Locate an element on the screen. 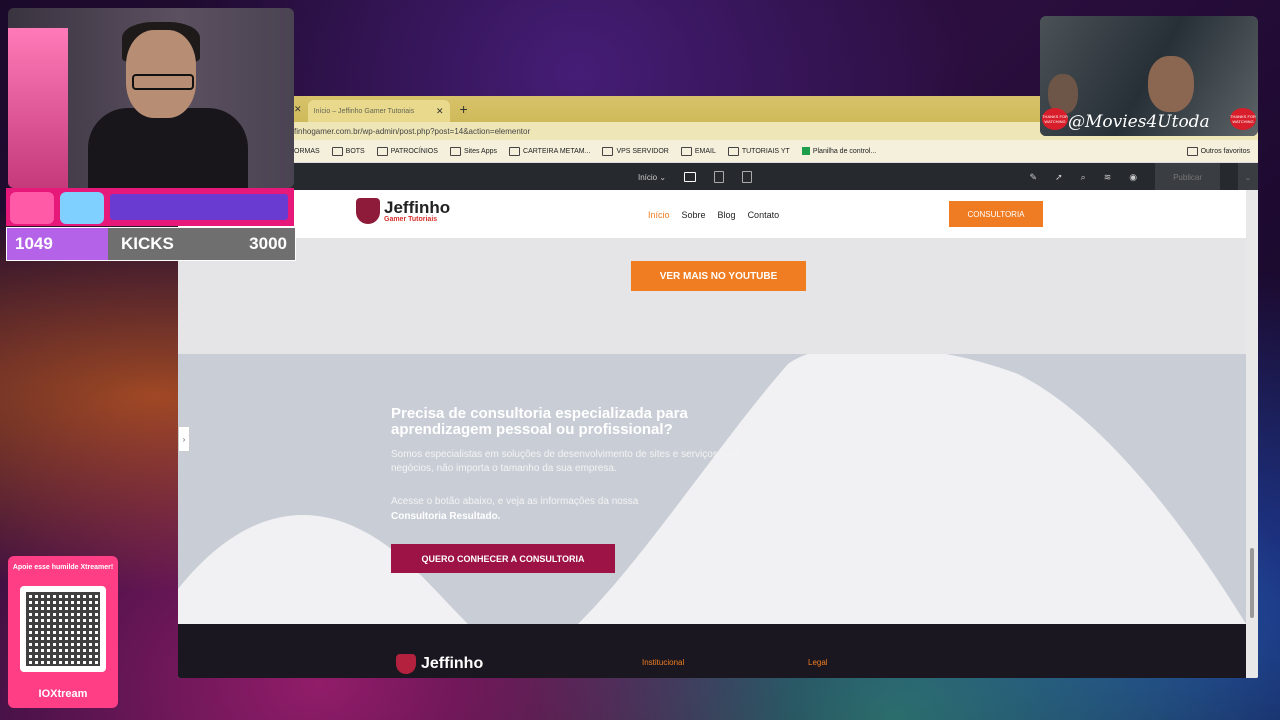 The height and width of the screenshot is (720, 1280). close-icon: ✕ is located at coordinates (440, 111).